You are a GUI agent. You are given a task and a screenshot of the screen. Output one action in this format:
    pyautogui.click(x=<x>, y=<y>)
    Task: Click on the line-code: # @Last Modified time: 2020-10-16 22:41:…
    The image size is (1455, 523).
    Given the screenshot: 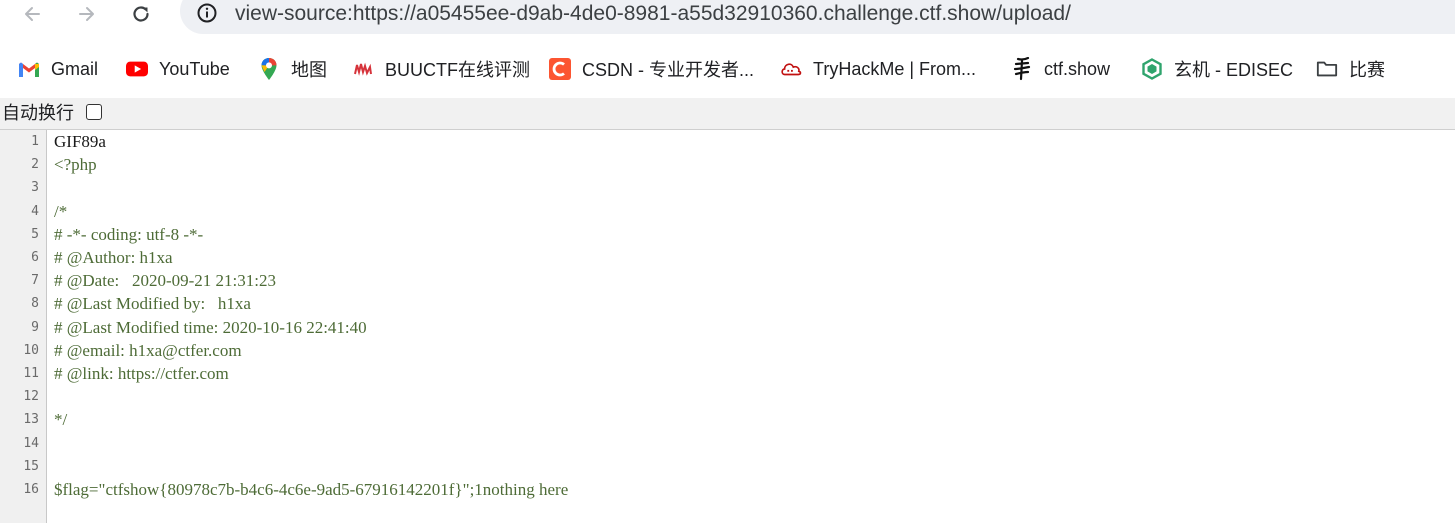 What is the action you would take?
    pyautogui.click(x=210, y=327)
    